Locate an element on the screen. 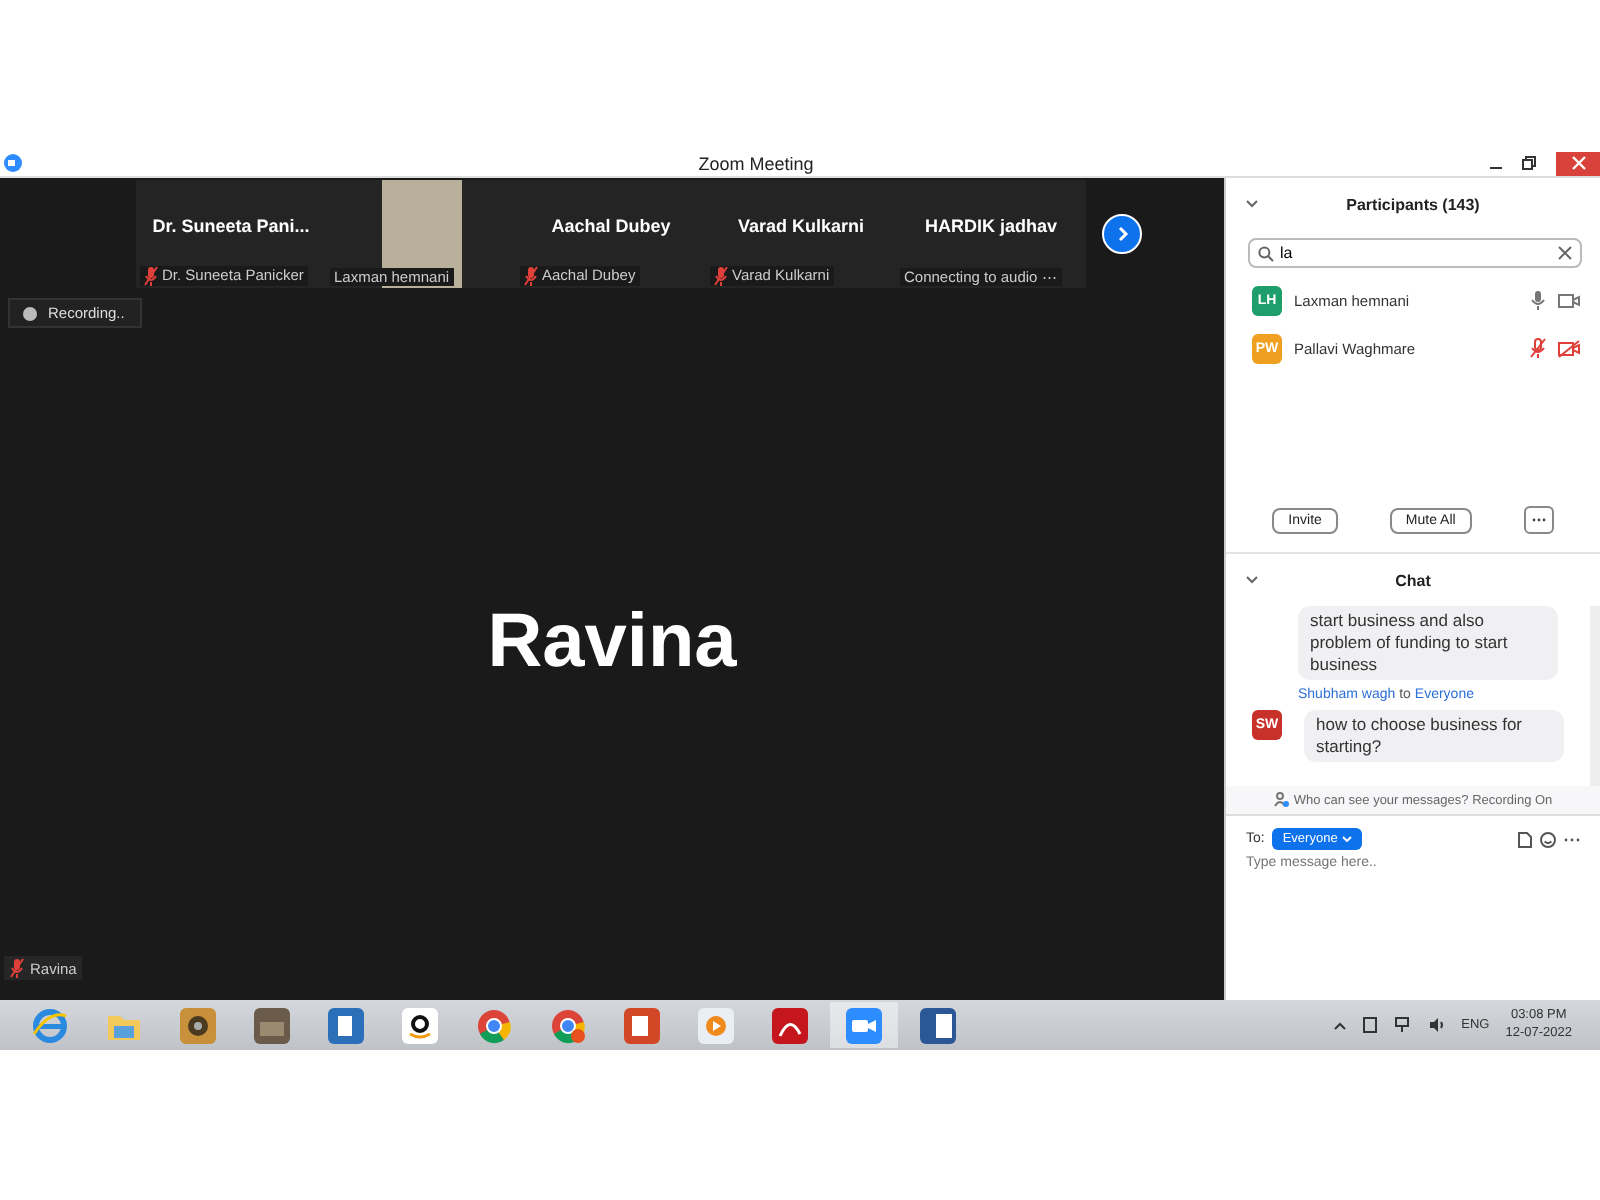 This screenshot has width=1600, height=1200. smile-app-icon is located at coordinates (420, 1025).